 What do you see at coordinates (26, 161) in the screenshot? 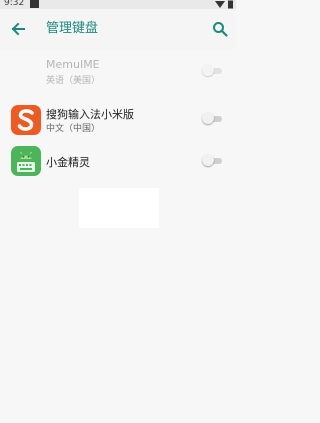
I see `android-keyboard-icon` at bounding box center [26, 161].